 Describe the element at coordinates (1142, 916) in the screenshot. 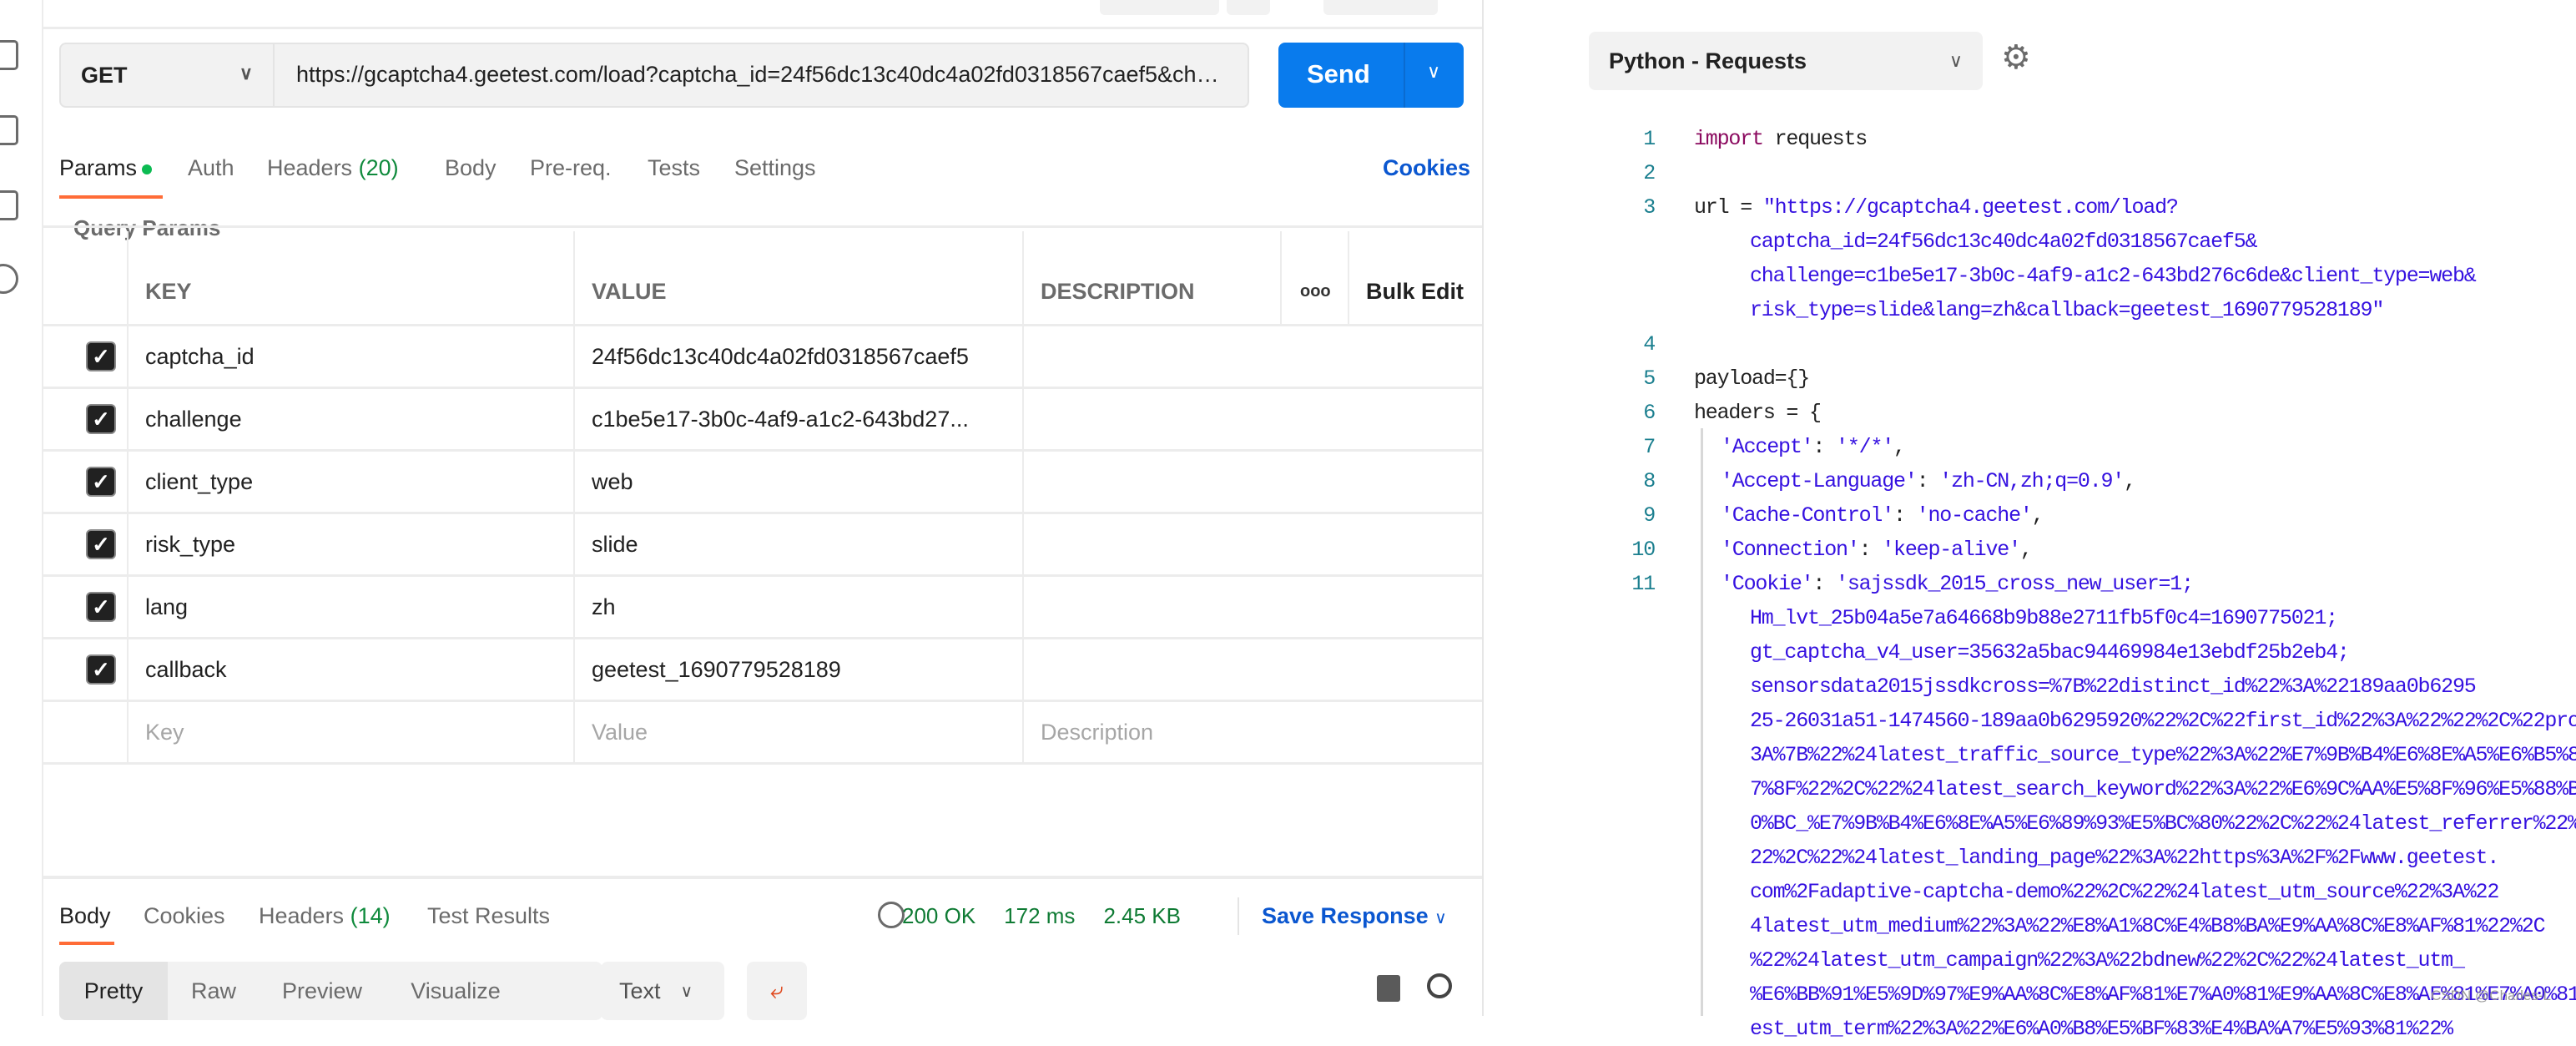

I see `response-size: 2.45 KB` at that location.